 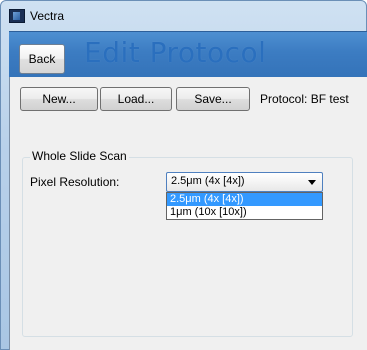 I want to click on title-bar: Vectra, so click(x=184, y=15).